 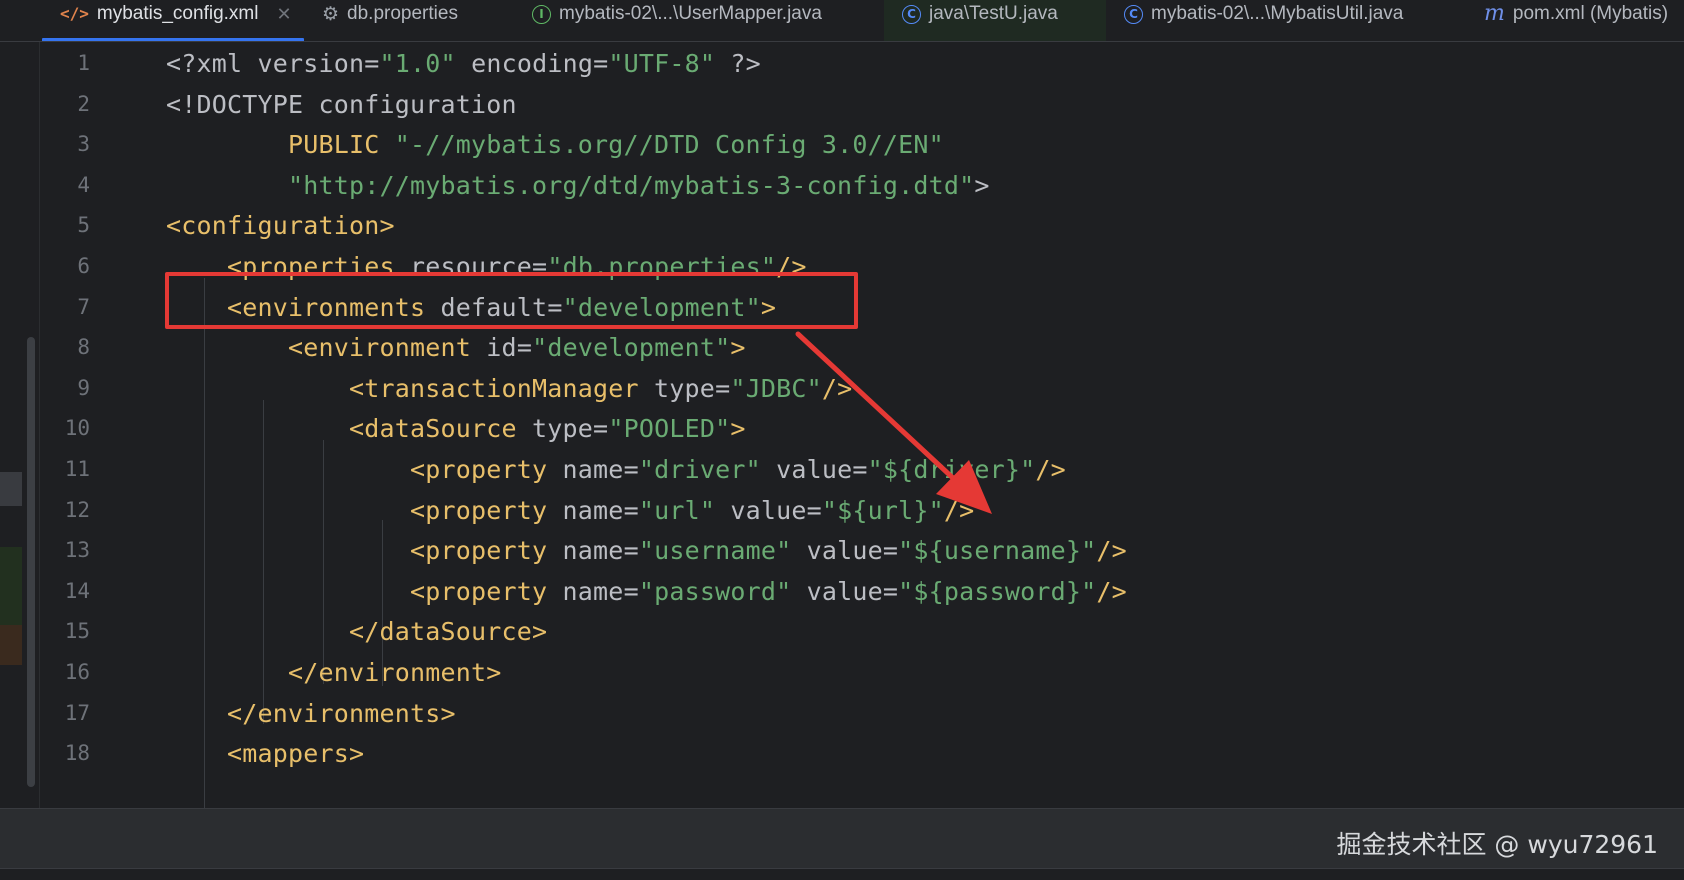 What do you see at coordinates (1497, 844) in the screenshot?
I see `watermark-text: 掘金技术社区 @ wyu72961` at bounding box center [1497, 844].